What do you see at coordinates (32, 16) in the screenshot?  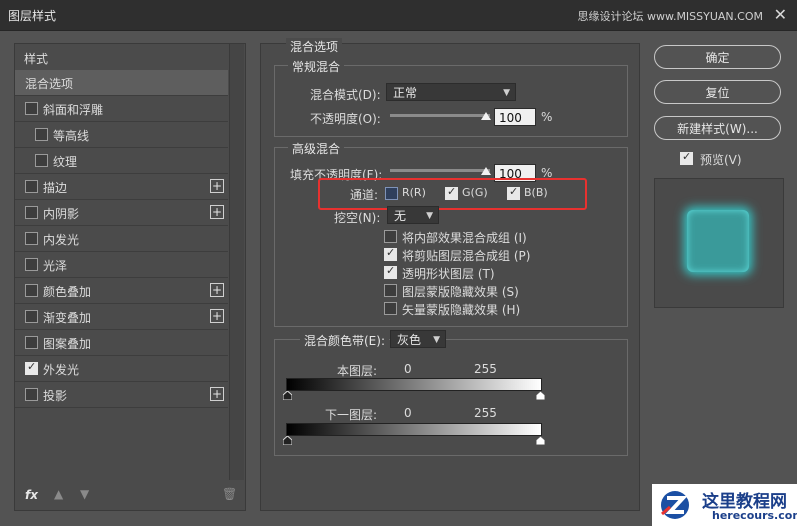 I see `window-title: 图层样式` at bounding box center [32, 16].